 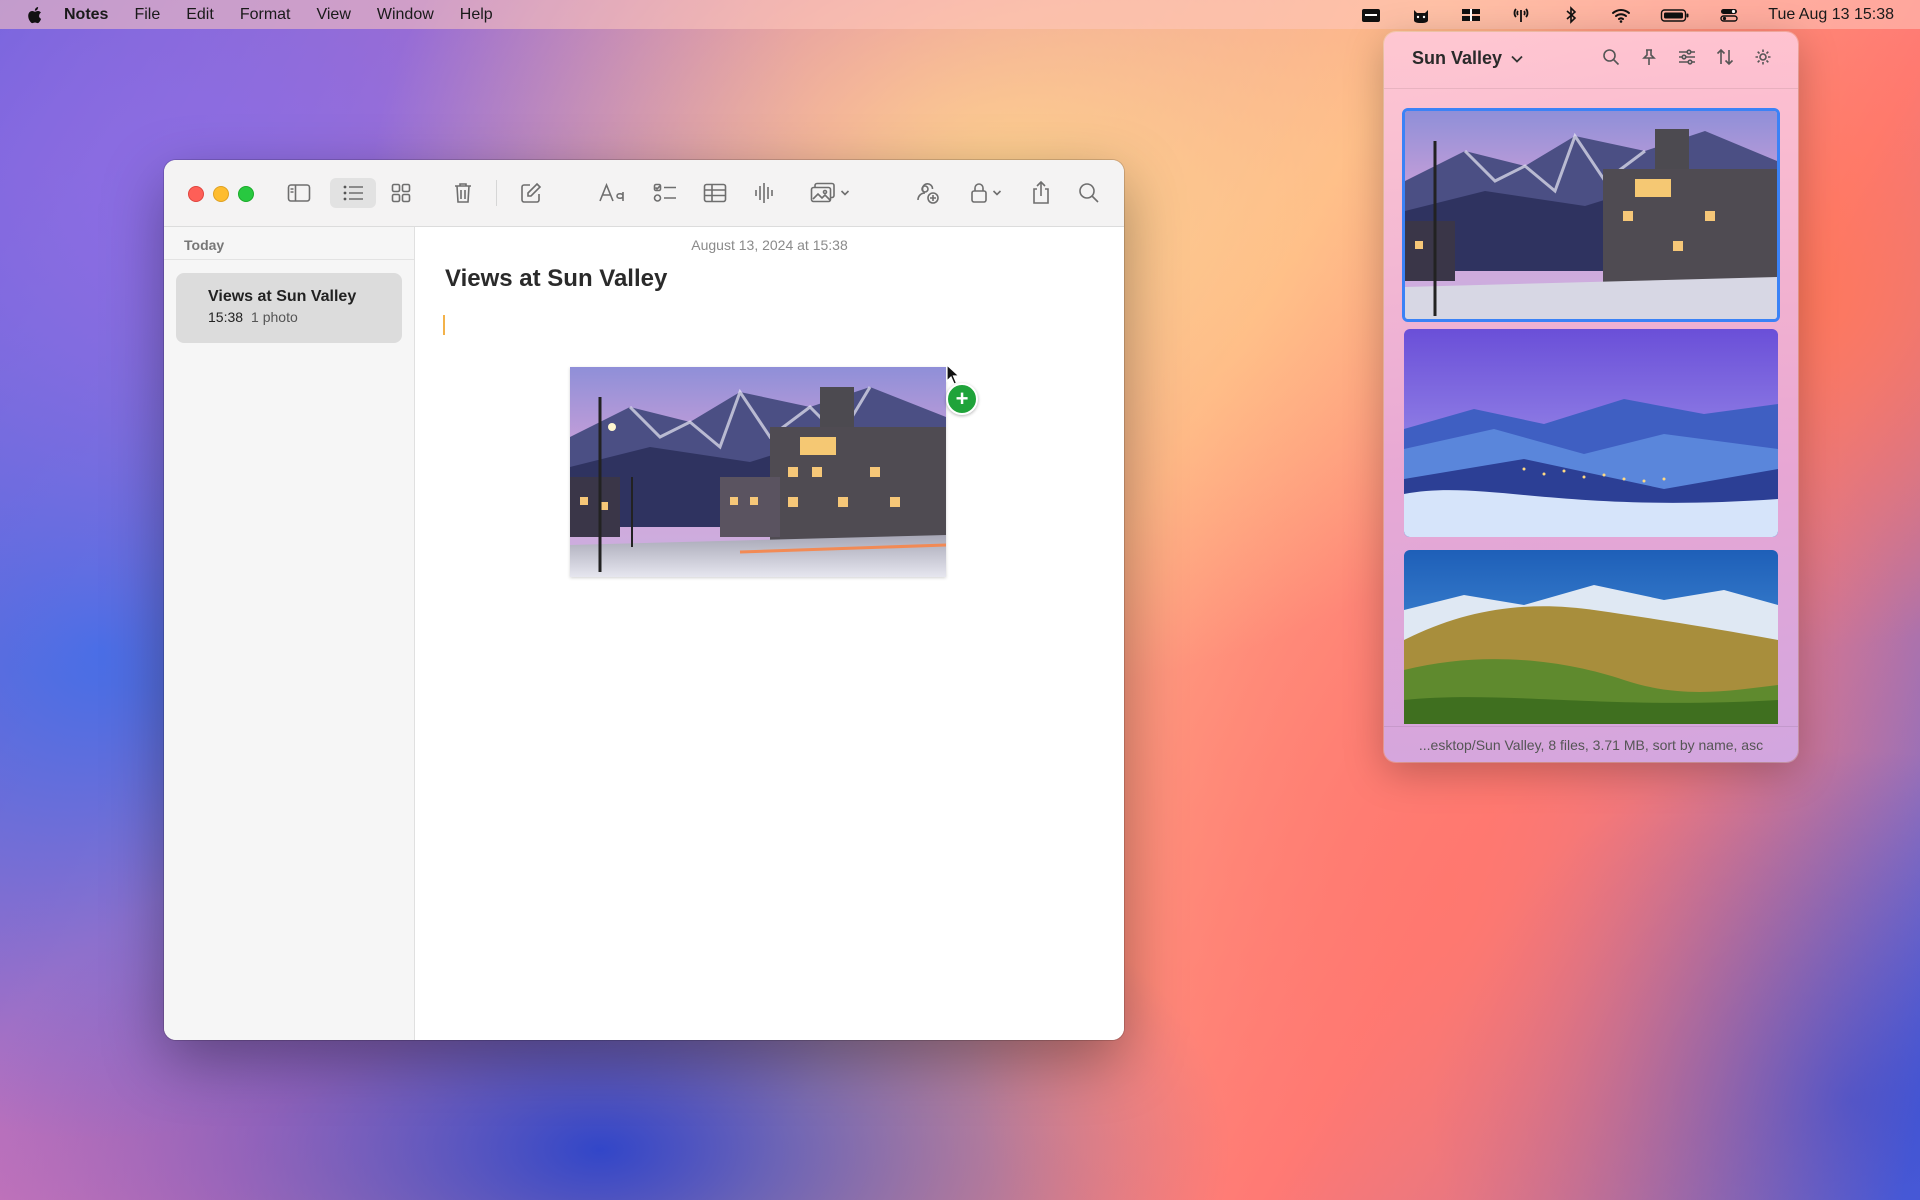 I want to click on pin-icon, so click(x=1649, y=57).